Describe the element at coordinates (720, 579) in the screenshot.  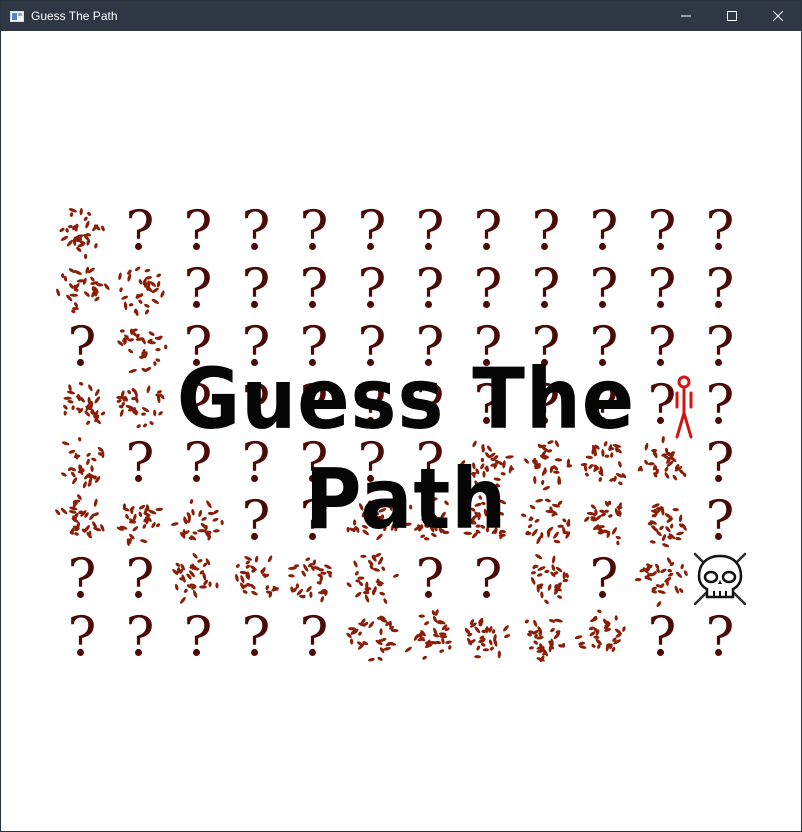
I see `skull-tile` at that location.